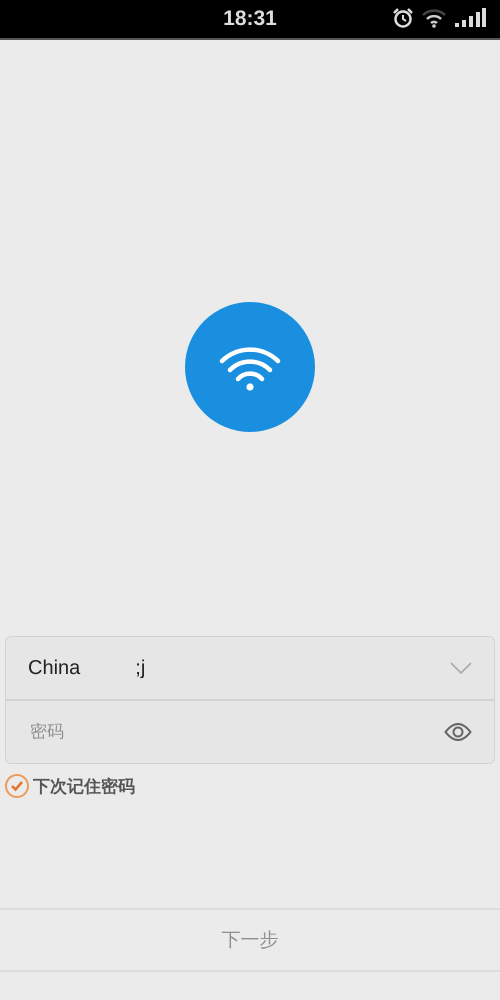  What do you see at coordinates (461, 668) in the screenshot?
I see `chevron-down-icon` at bounding box center [461, 668].